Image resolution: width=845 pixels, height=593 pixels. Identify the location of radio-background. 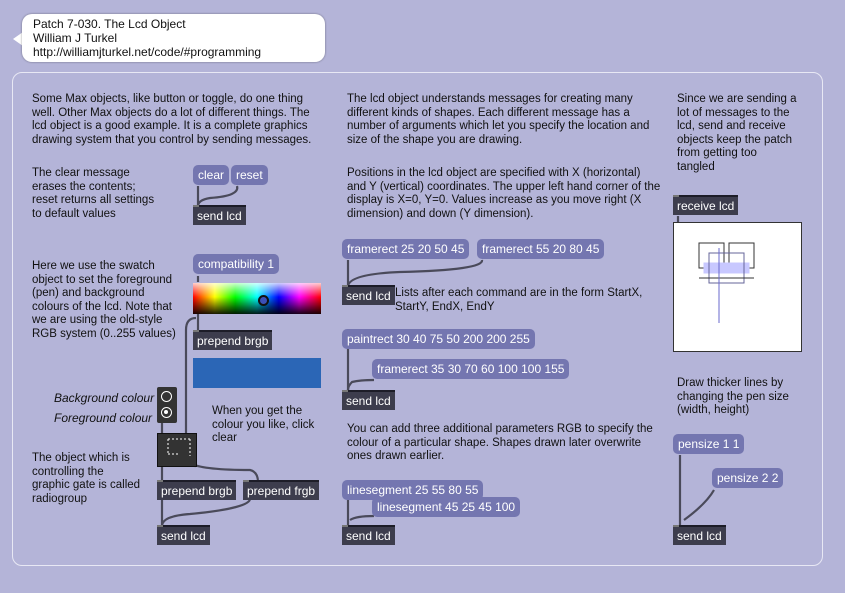
(166, 396).